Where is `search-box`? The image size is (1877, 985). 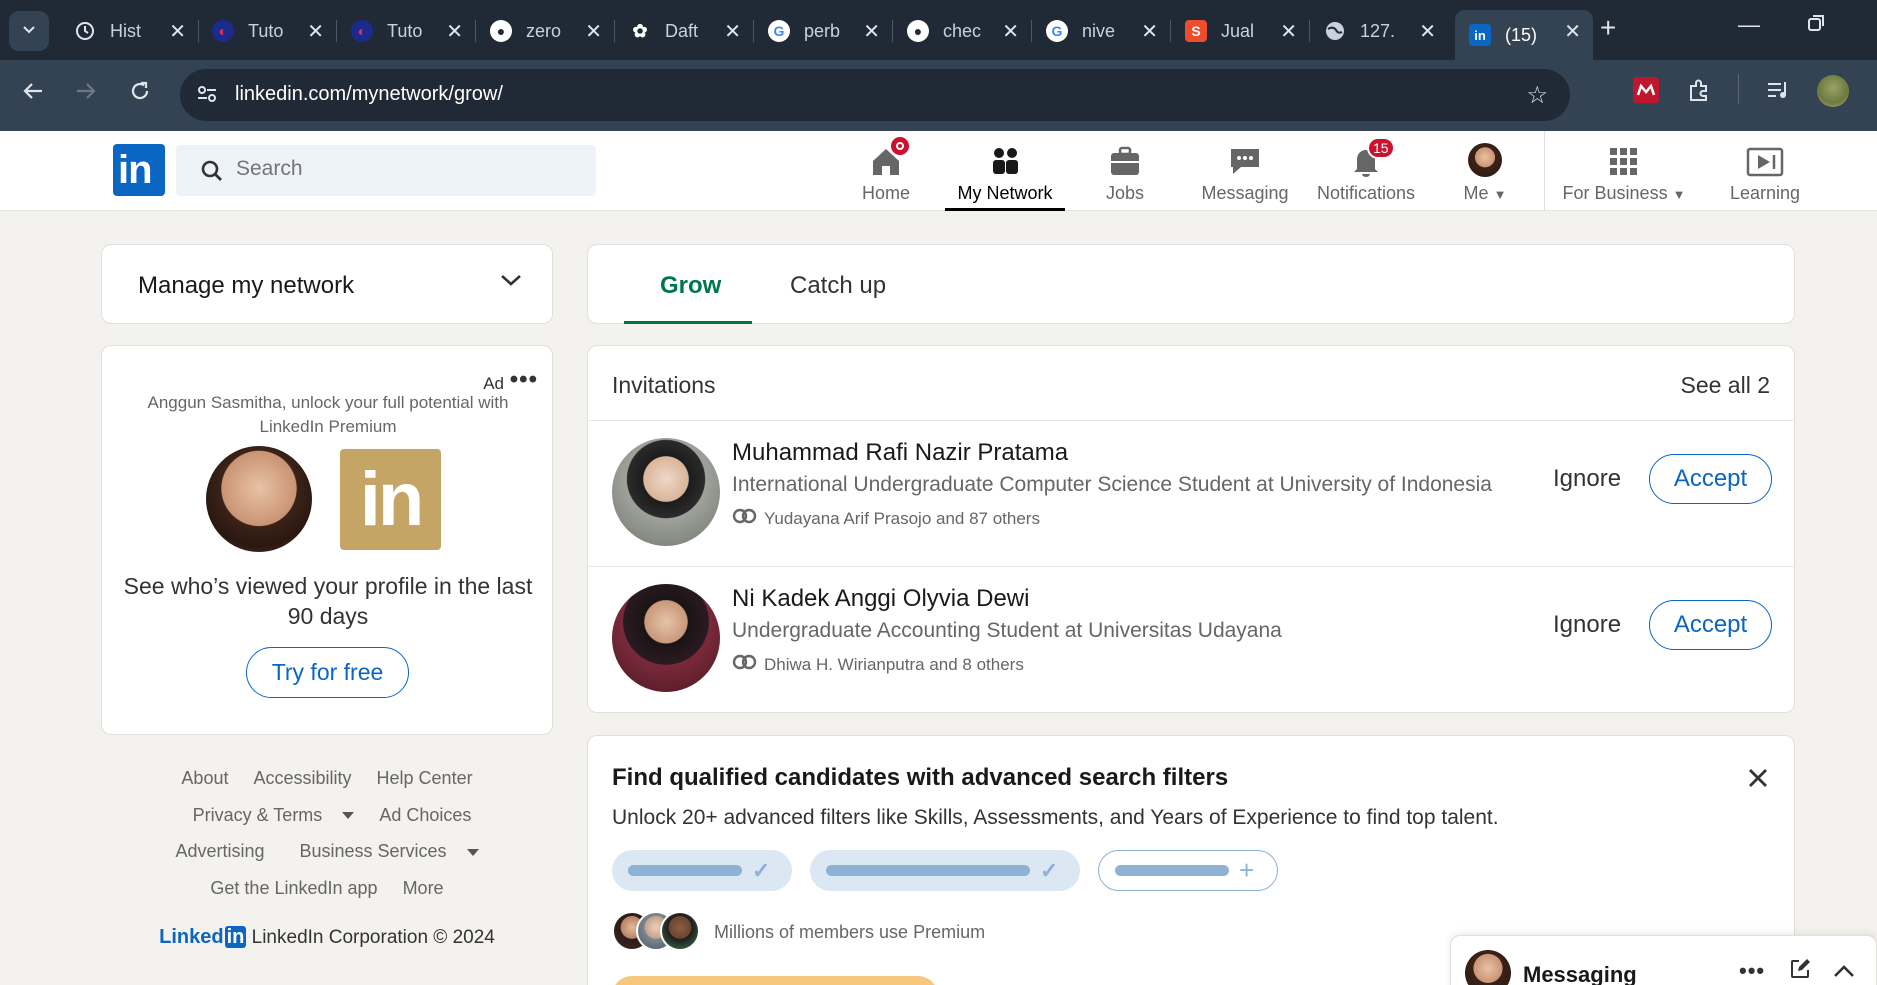
search-box is located at coordinates (386, 170).